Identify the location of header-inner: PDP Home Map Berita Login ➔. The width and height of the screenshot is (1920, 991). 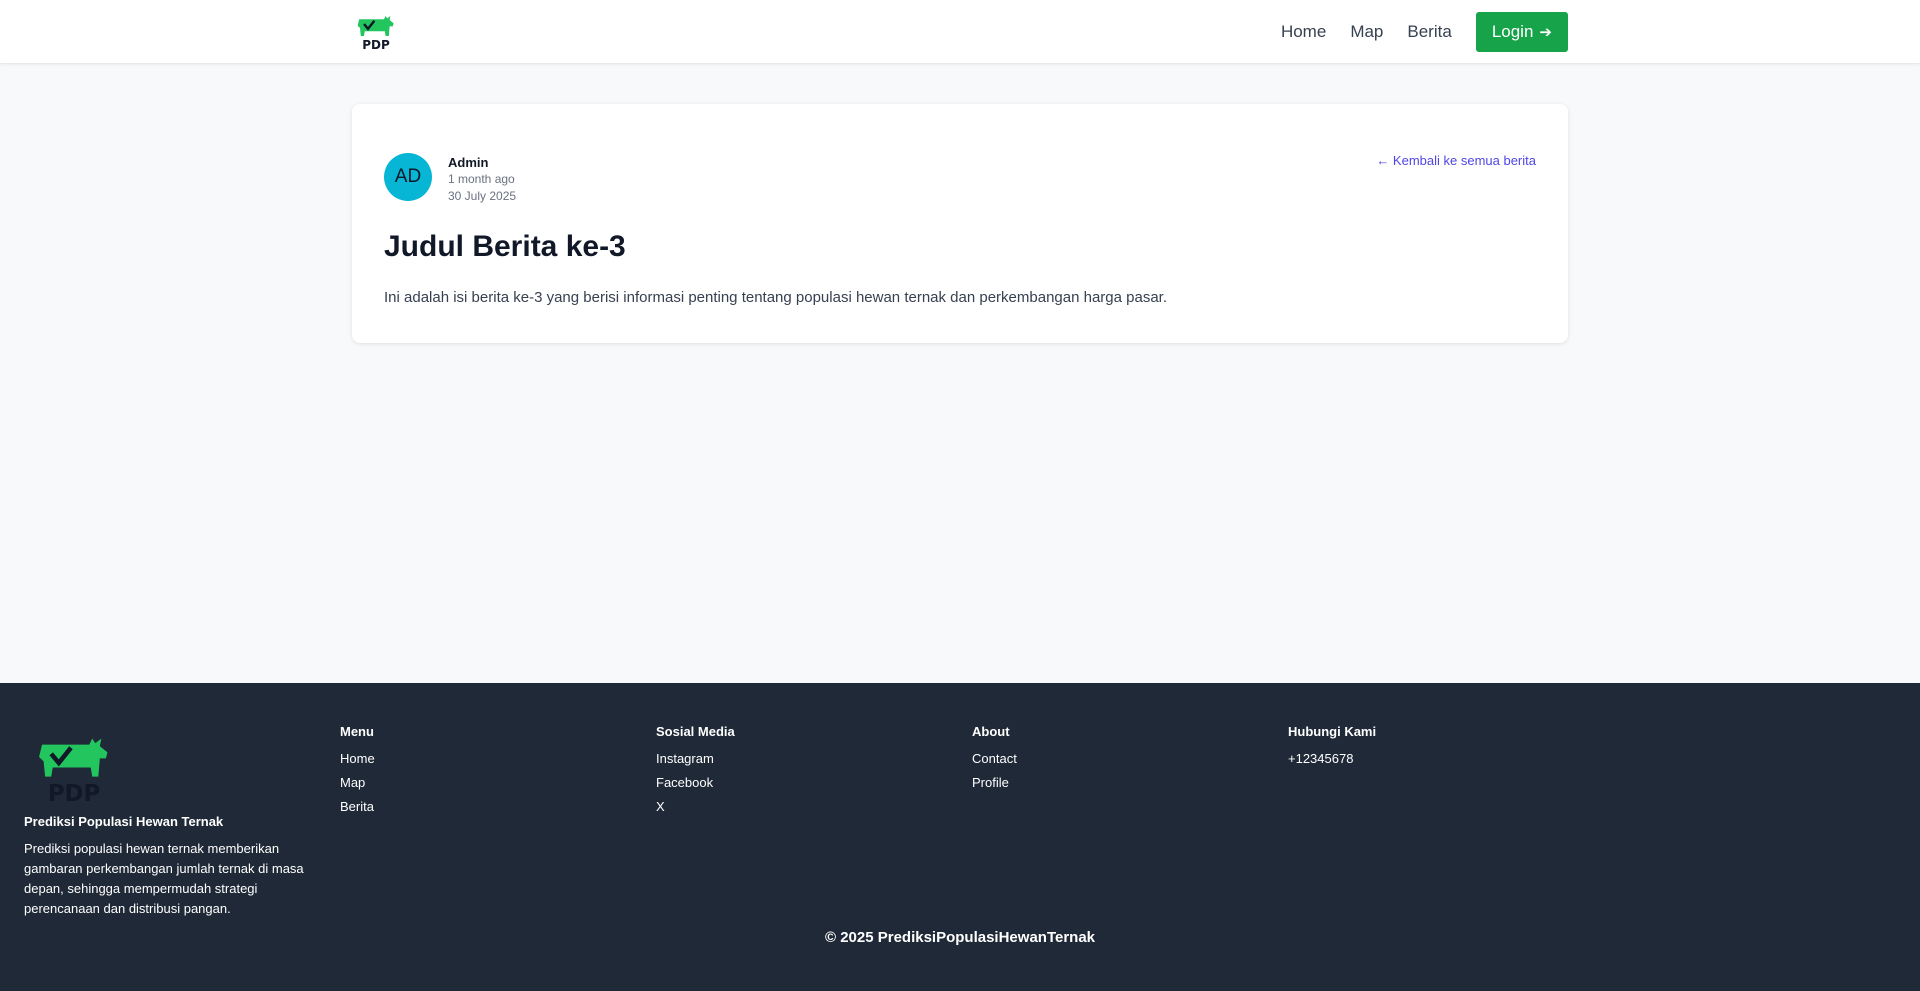
(960, 31).